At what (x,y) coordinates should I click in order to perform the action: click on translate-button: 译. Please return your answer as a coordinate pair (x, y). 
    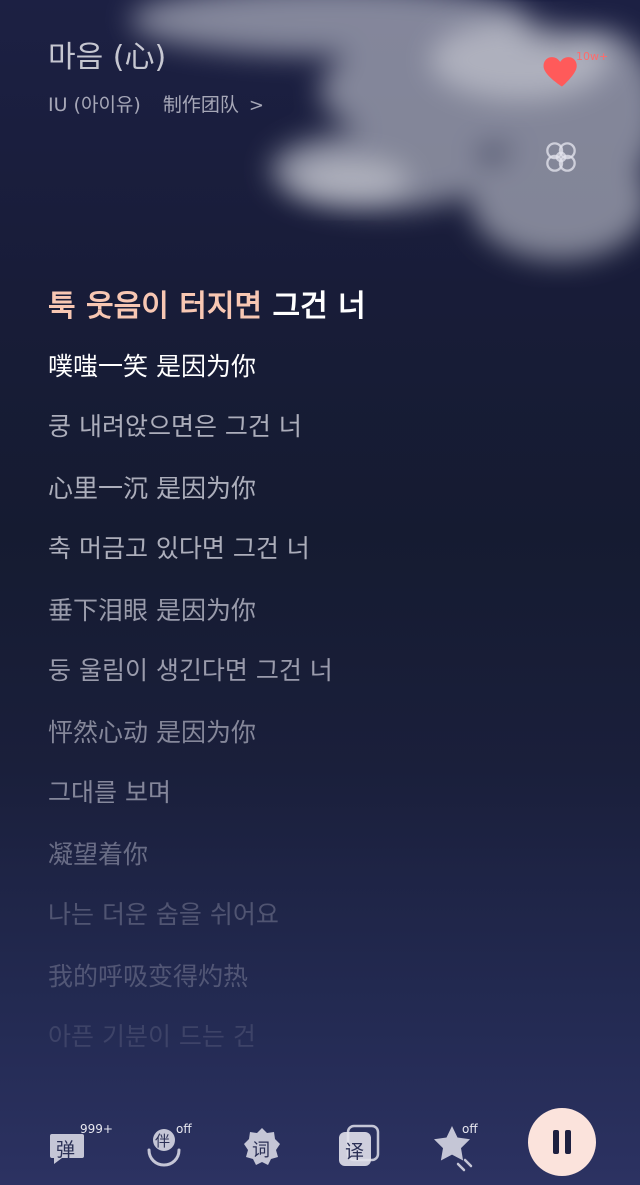
    Looking at the image, I should click on (360, 1146).